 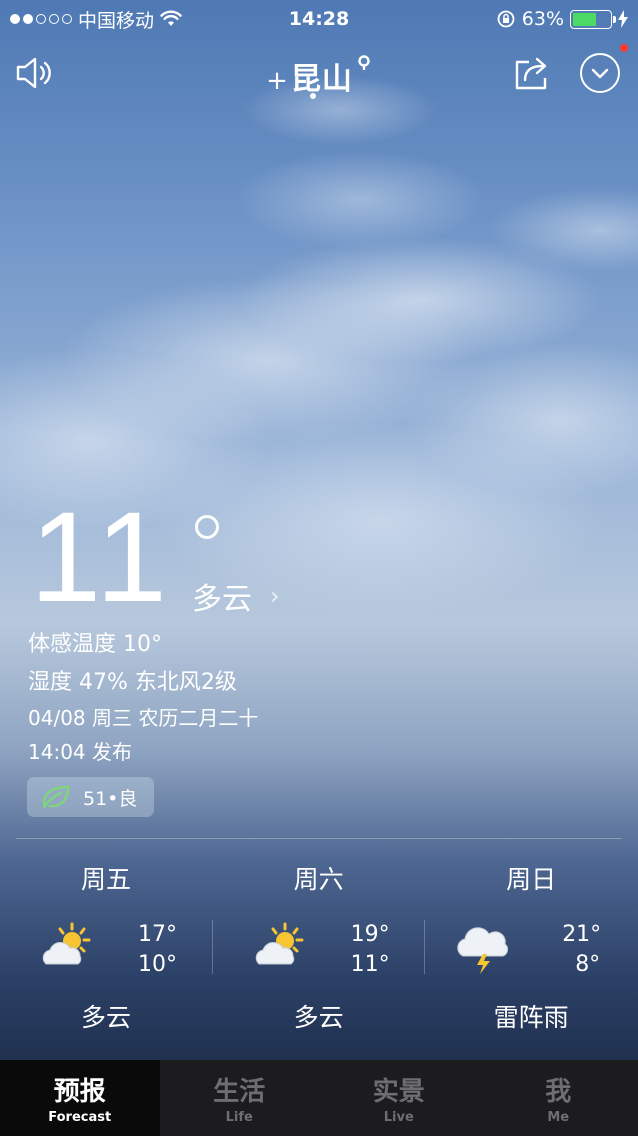 I want to click on chevron-down-icon, so click(x=600, y=73).